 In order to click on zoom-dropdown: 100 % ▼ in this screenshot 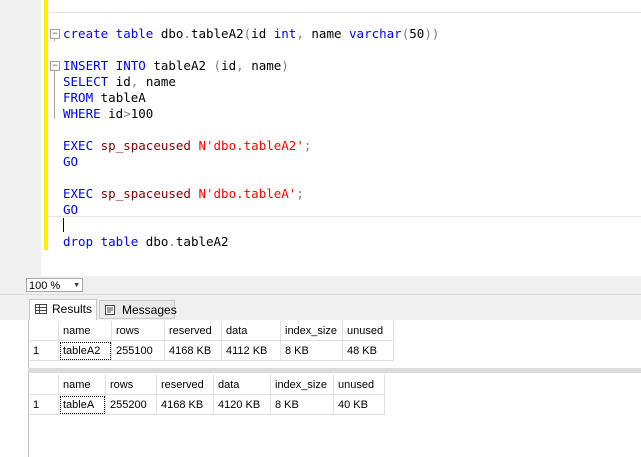, I will do `click(54, 285)`.